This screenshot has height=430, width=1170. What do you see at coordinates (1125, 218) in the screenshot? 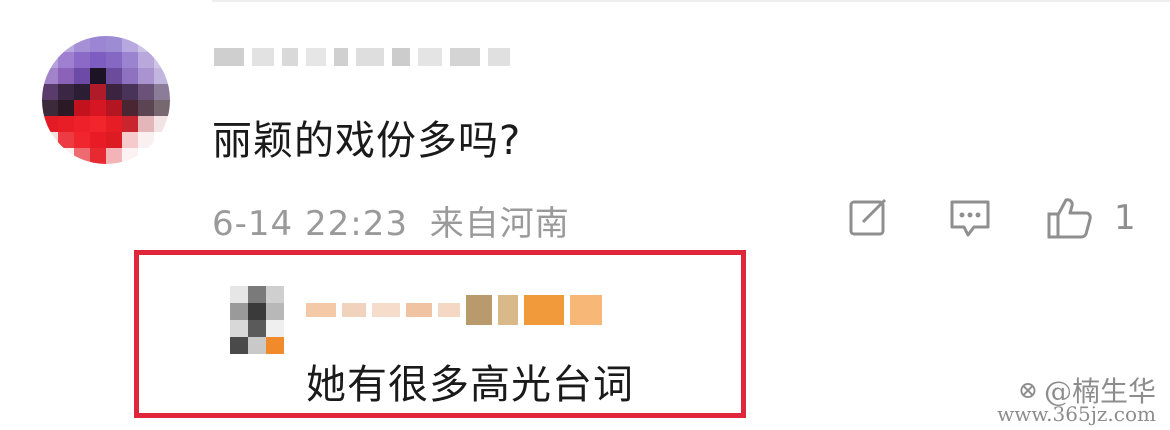
I see `like-count: 1` at bounding box center [1125, 218].